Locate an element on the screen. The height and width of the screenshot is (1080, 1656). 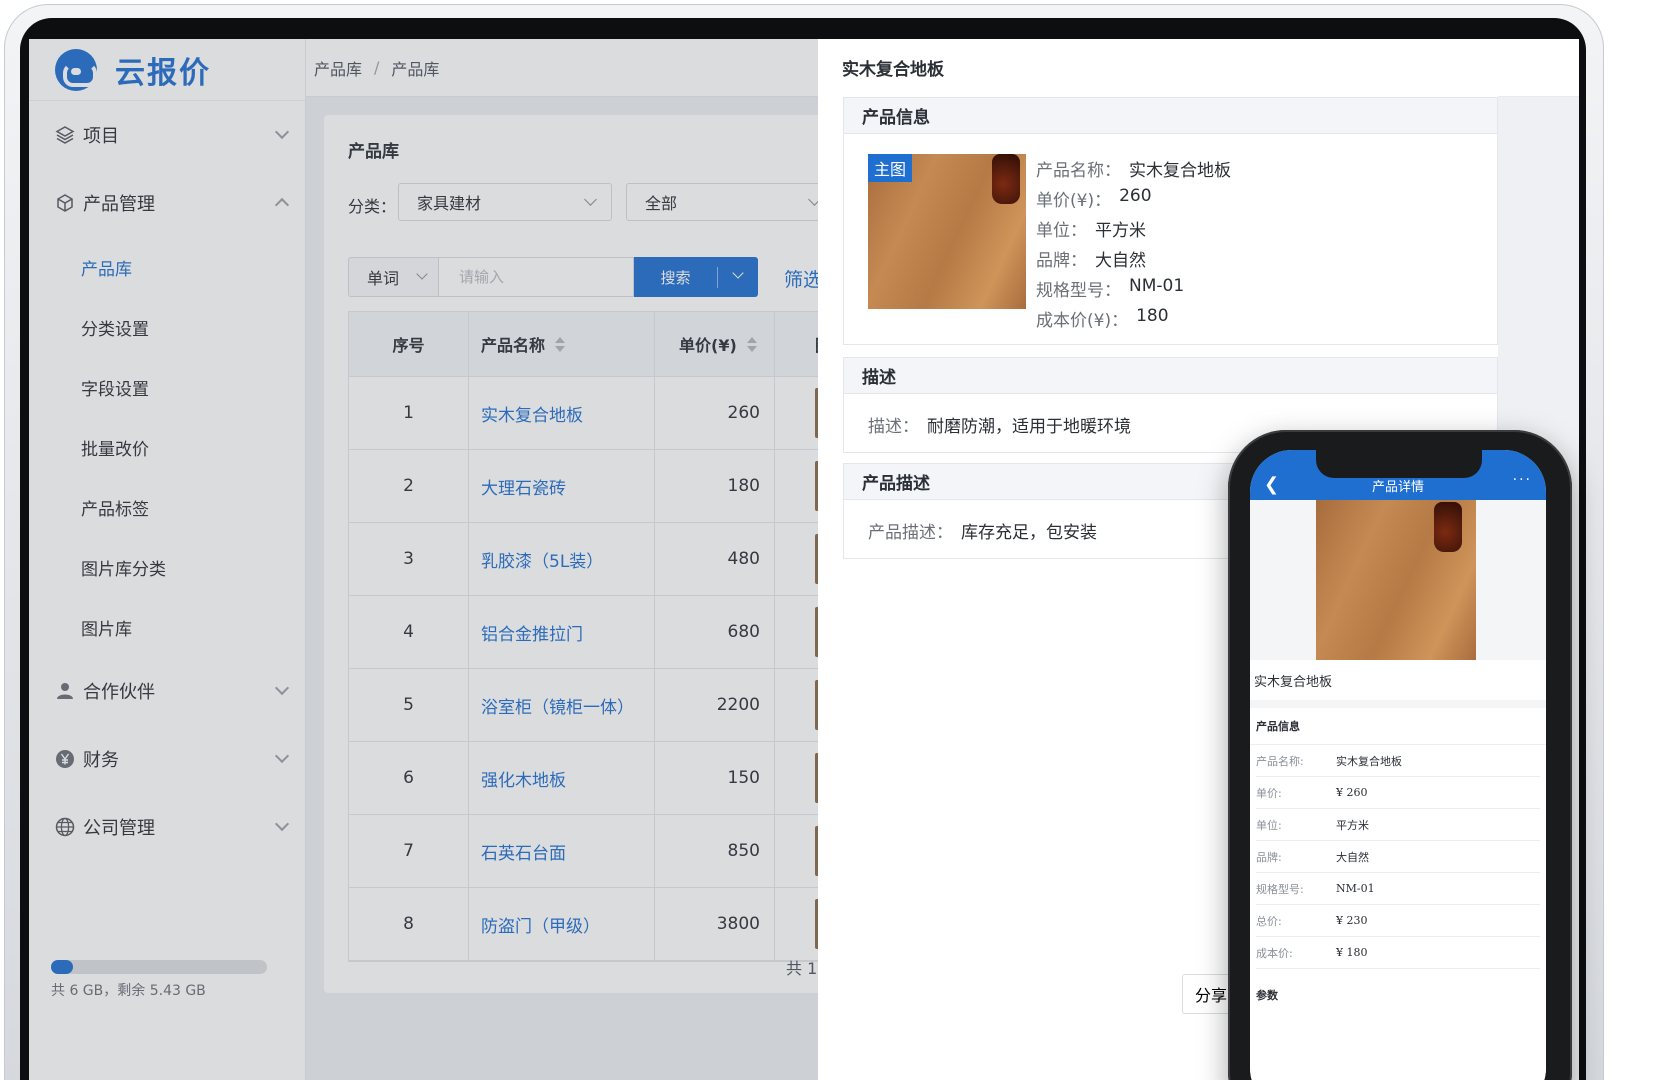
phone-info-value: ¥ 230 is located at coordinates (1352, 920).